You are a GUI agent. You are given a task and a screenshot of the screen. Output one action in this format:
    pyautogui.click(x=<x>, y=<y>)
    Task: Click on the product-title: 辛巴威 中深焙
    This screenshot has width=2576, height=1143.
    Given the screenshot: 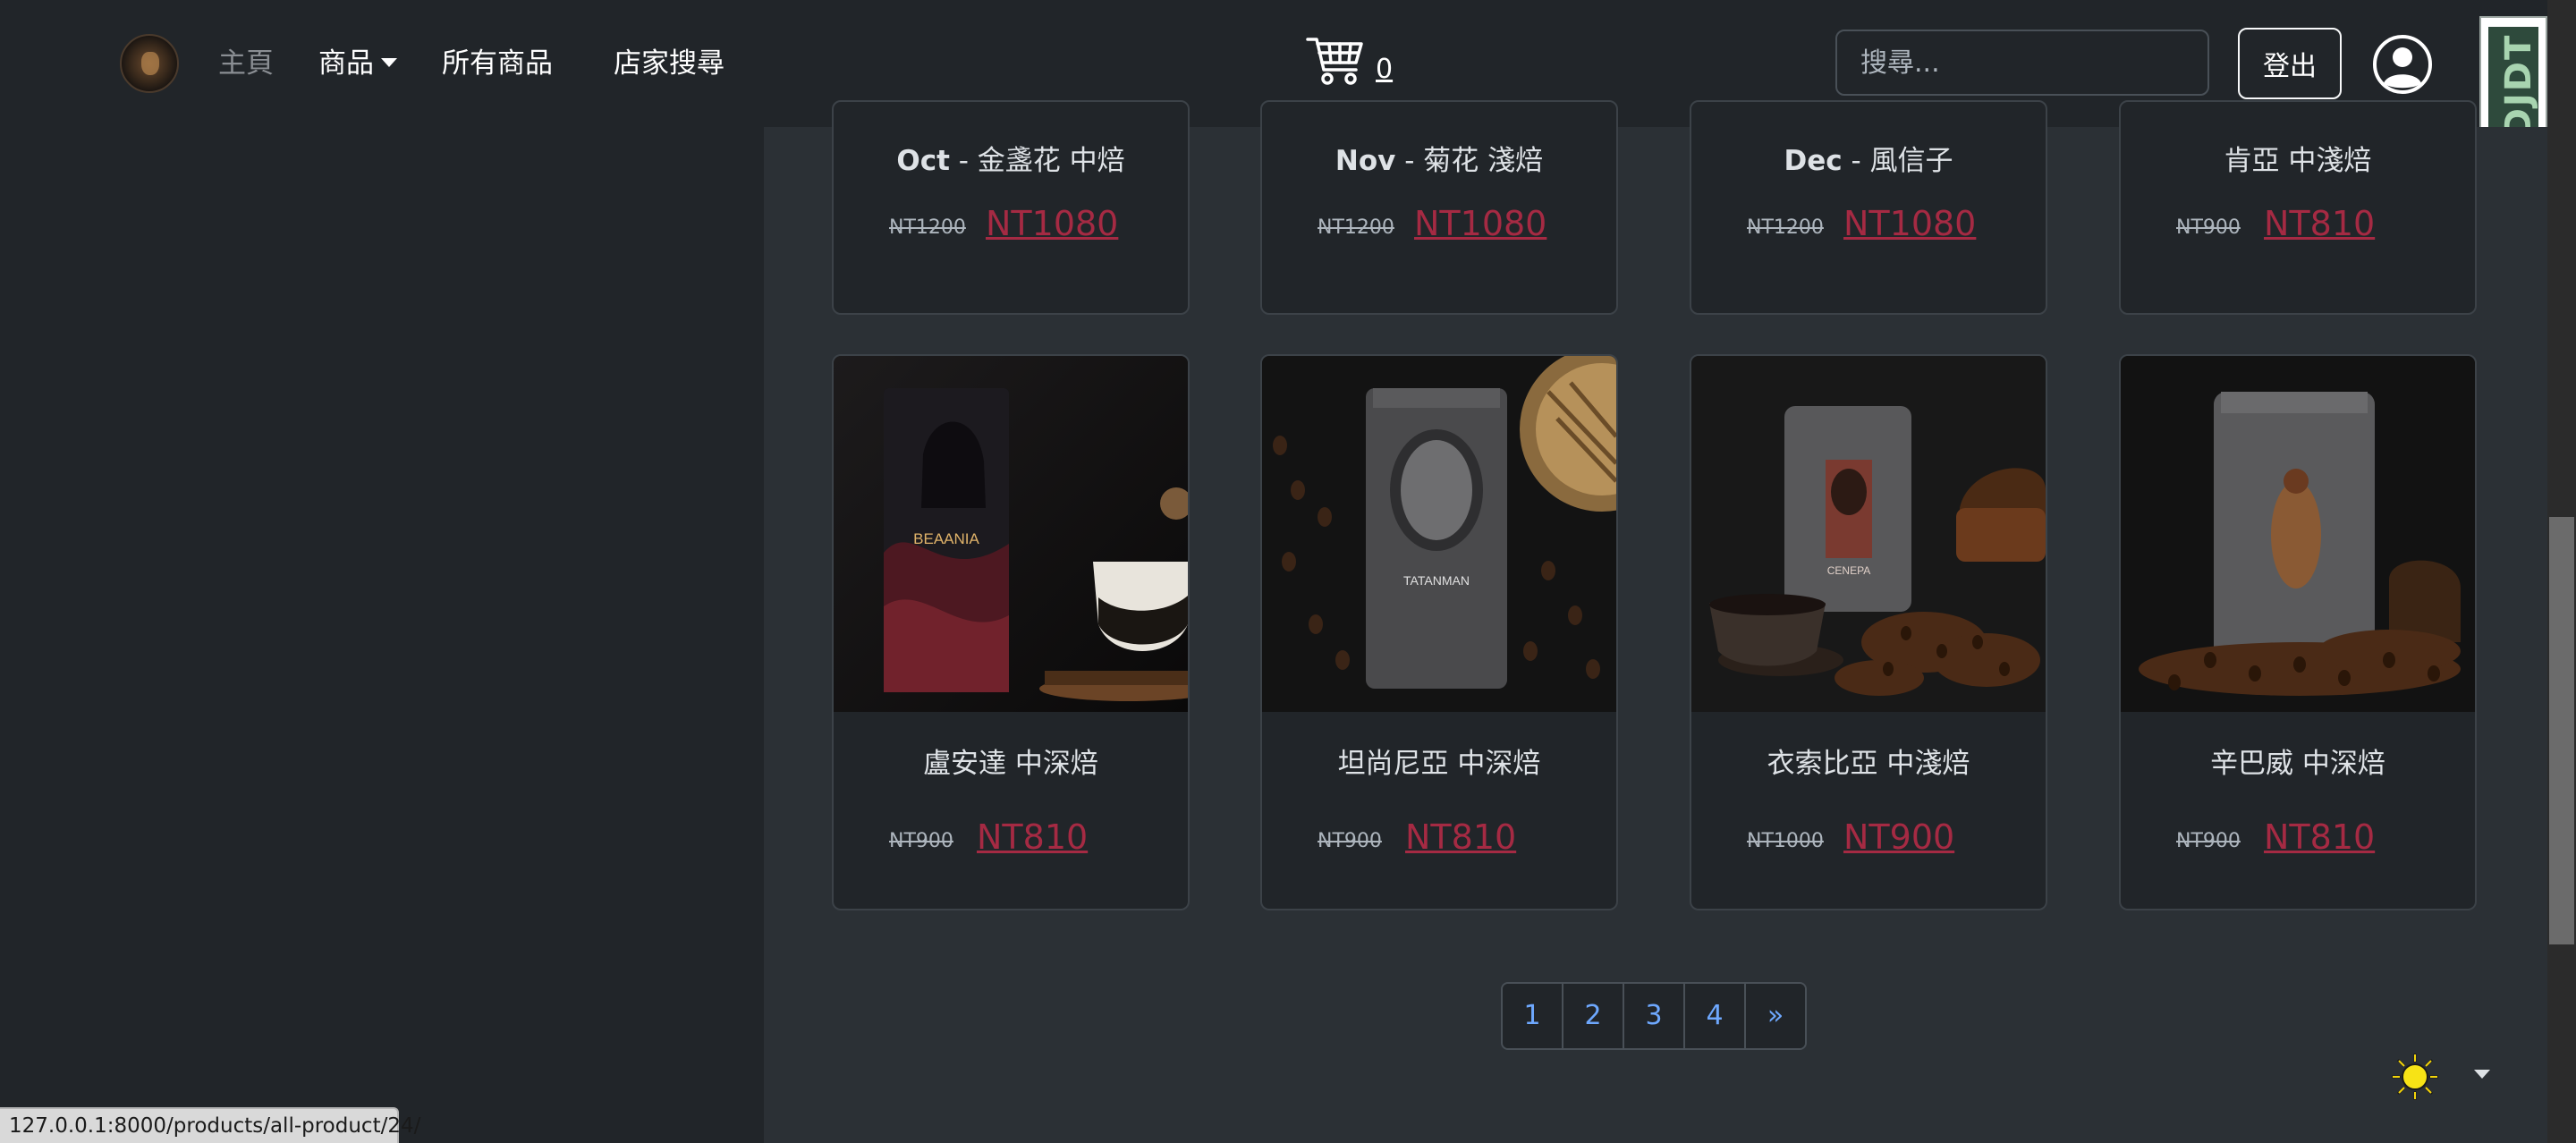 What is the action you would take?
    pyautogui.click(x=2297, y=764)
    